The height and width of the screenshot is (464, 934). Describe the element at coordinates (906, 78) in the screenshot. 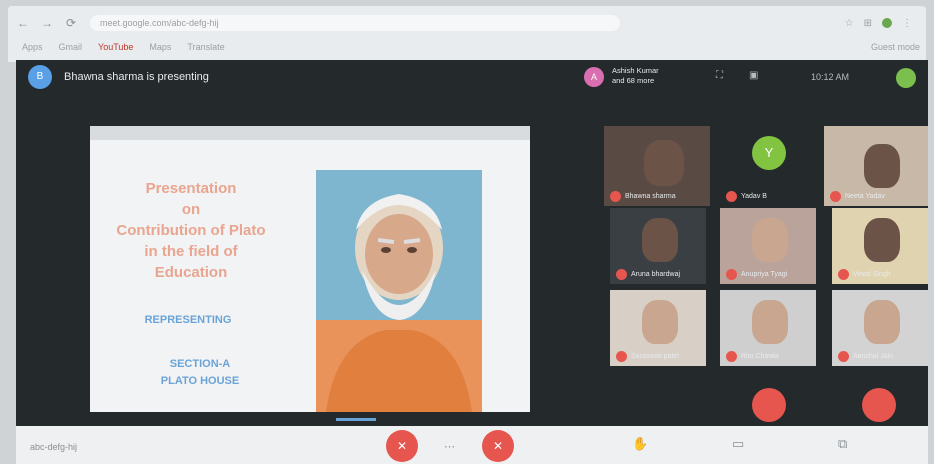

I see `self-avatar` at that location.